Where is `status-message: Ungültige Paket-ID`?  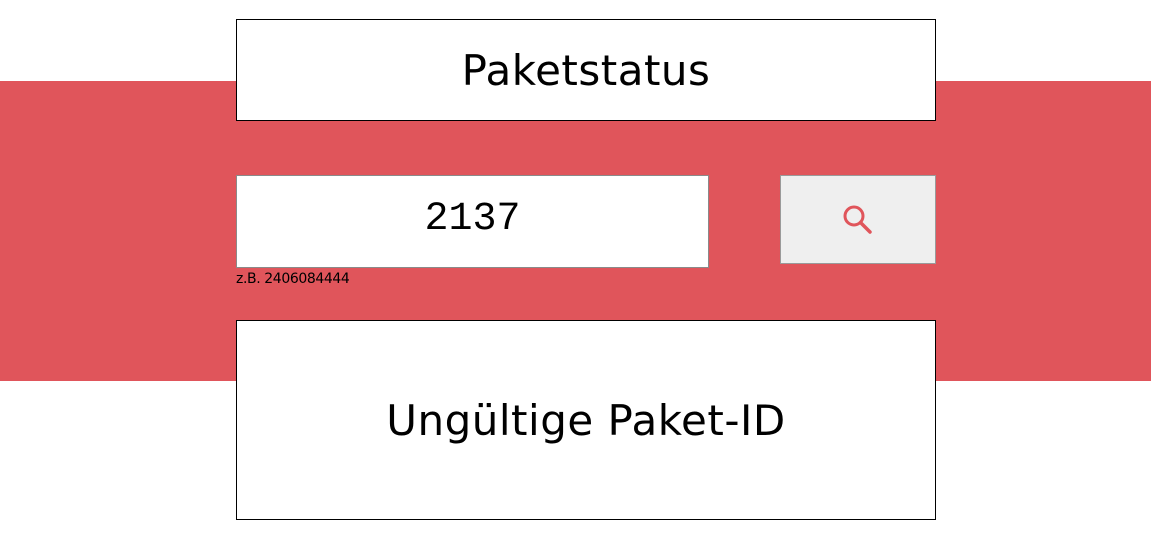
status-message: Ungültige Paket-ID is located at coordinates (586, 420).